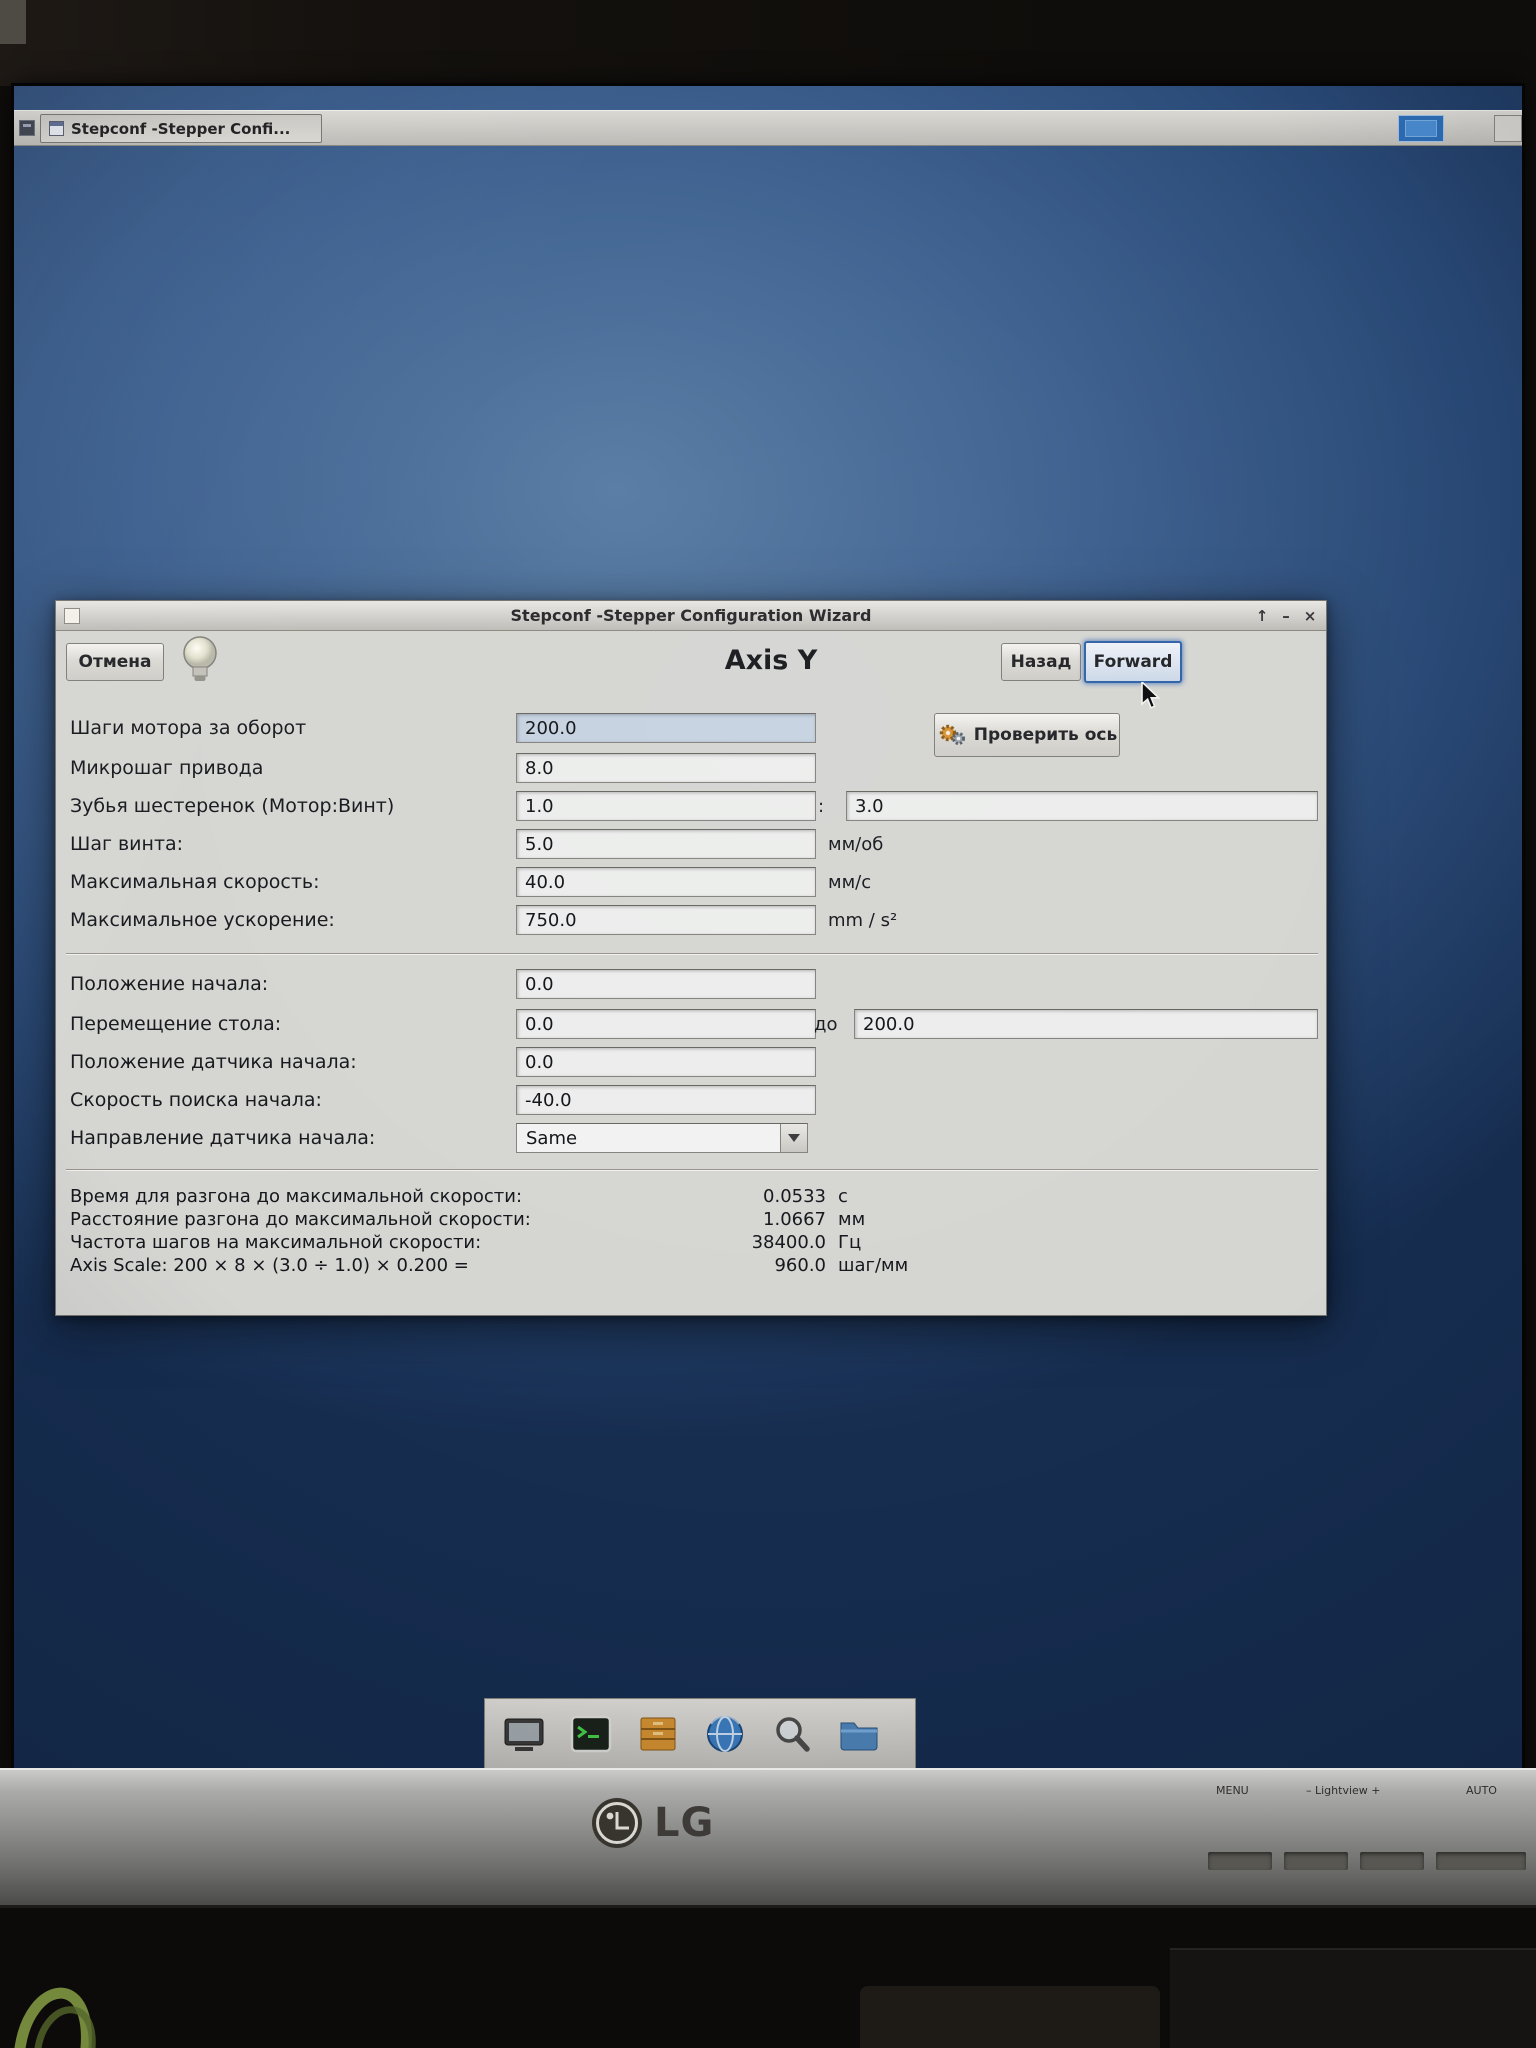 The width and height of the screenshot is (1536, 2048). Describe the element at coordinates (666, 882) in the screenshot. I see `max-velocity-input` at that location.